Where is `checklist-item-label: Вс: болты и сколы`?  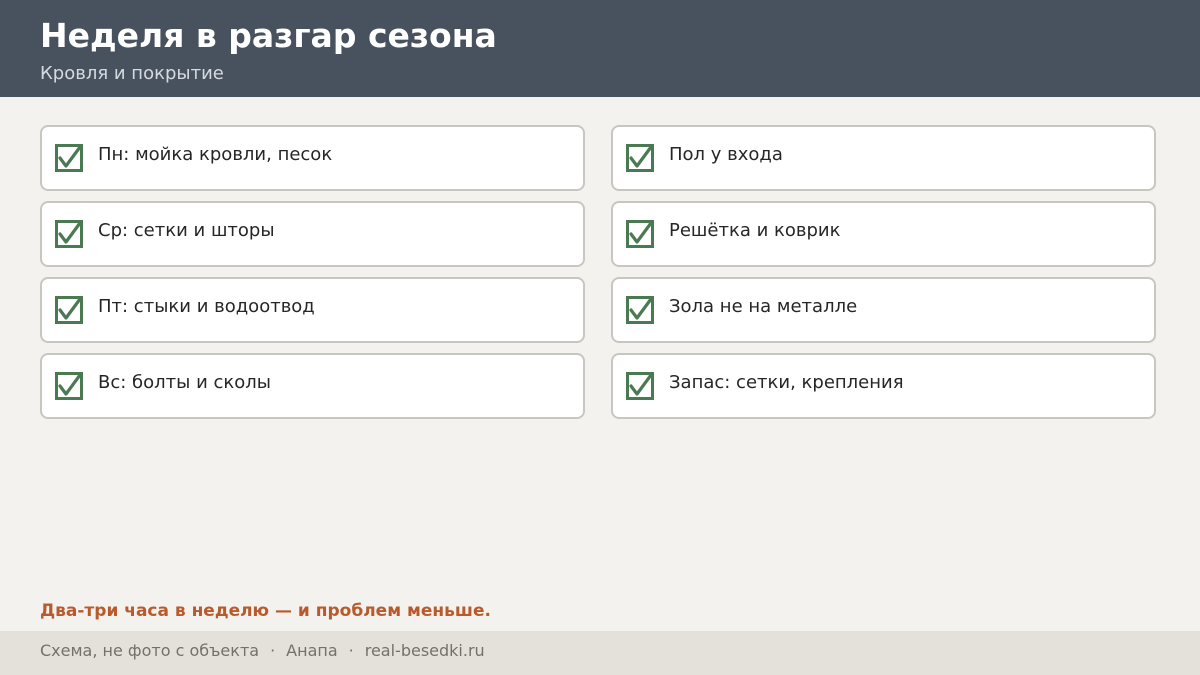
checklist-item-label: Вс: болты и сколы is located at coordinates (184, 382).